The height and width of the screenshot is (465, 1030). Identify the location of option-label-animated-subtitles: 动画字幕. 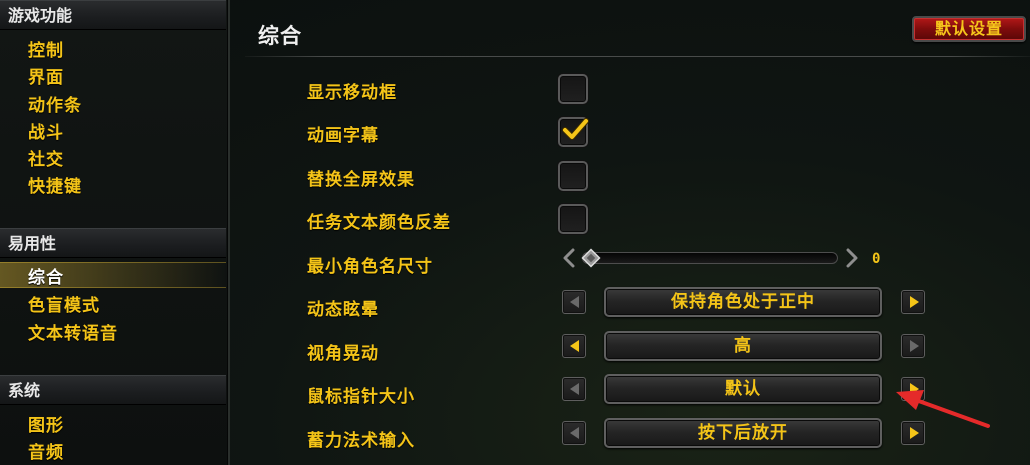
(343, 136).